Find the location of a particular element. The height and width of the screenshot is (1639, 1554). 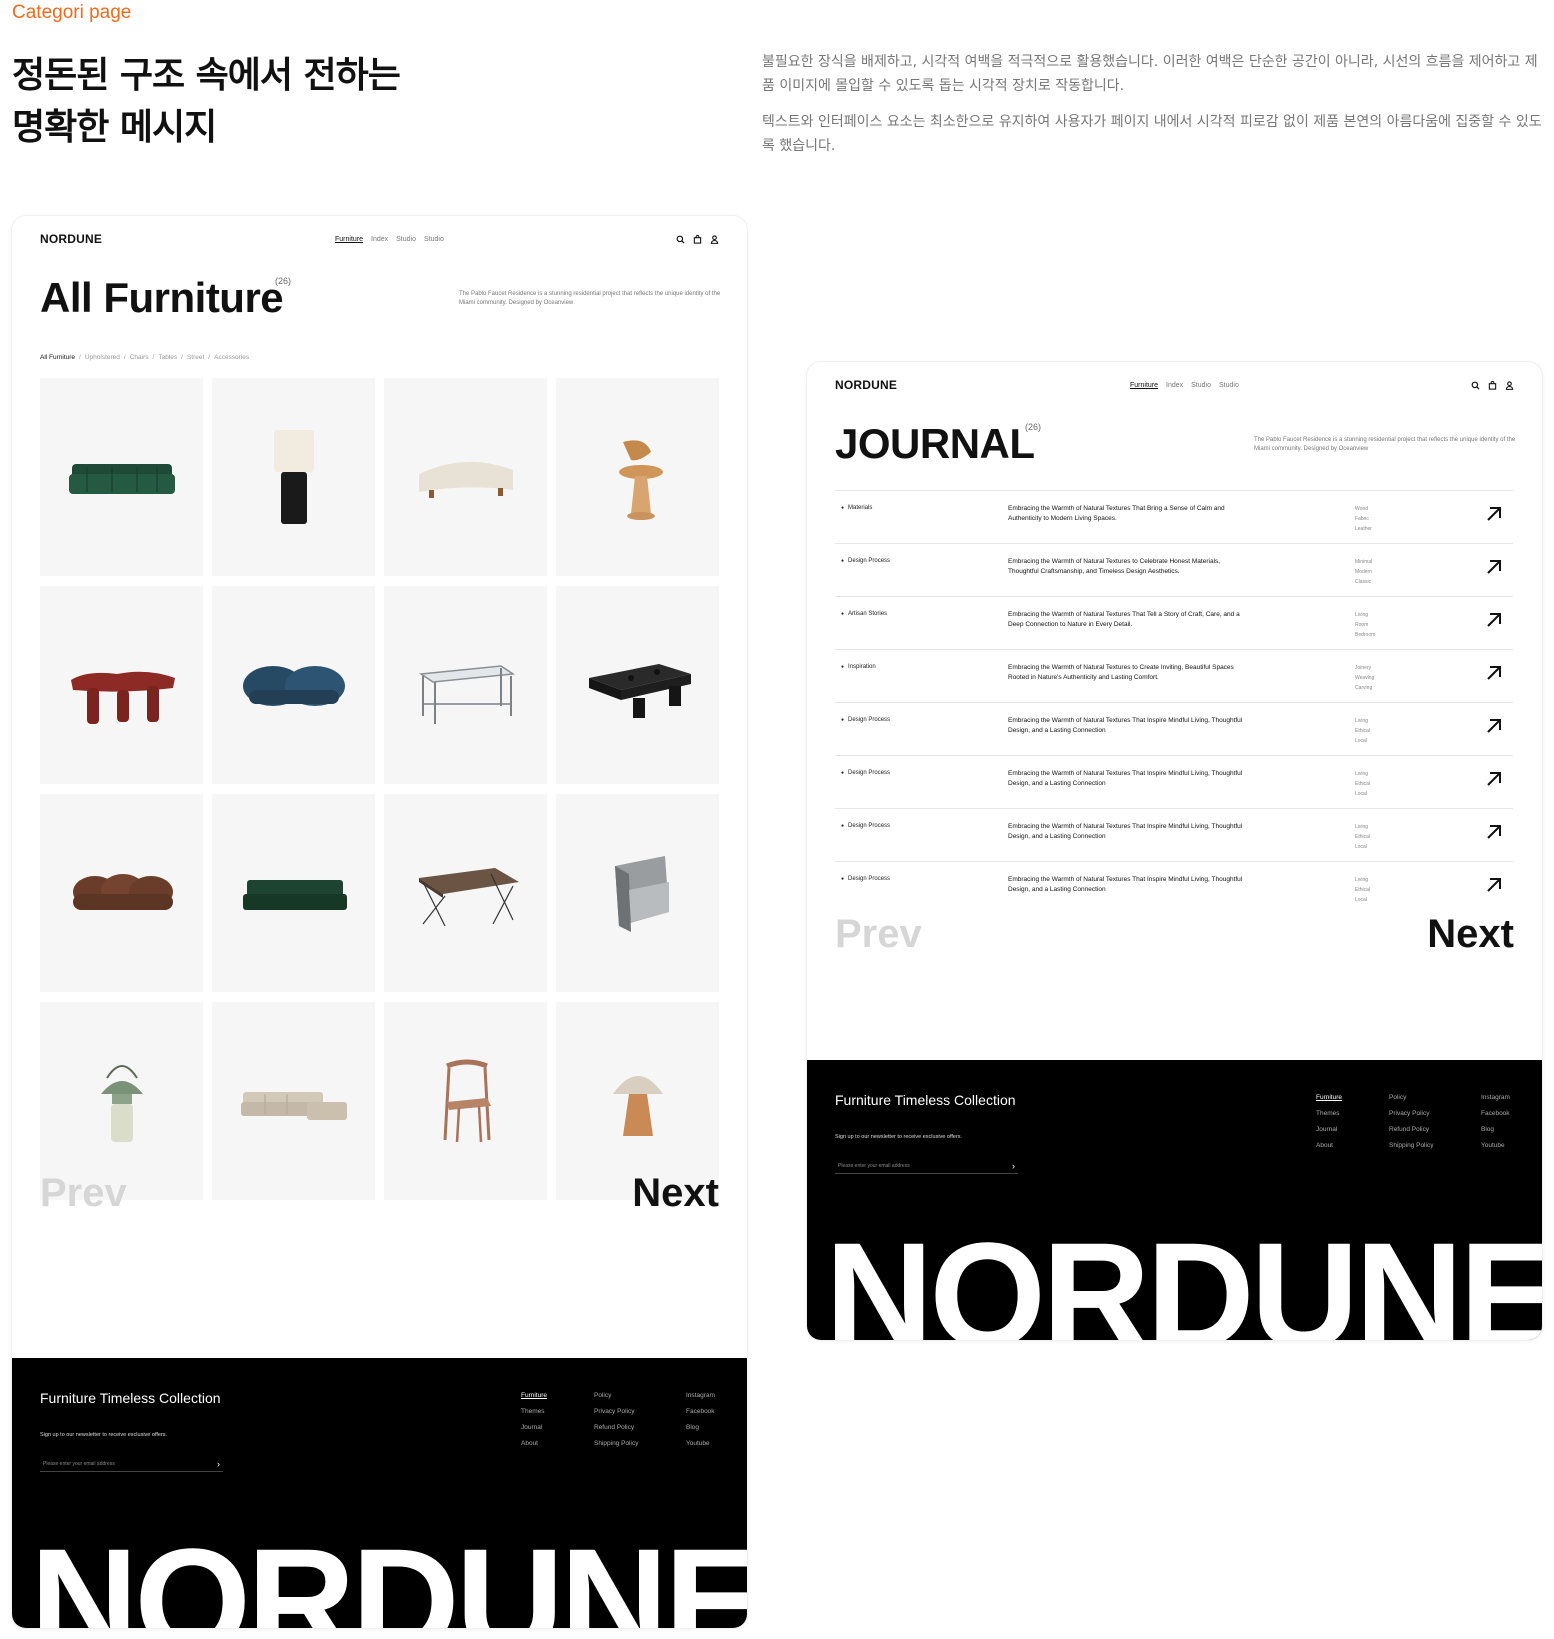

filter-accessories: Accessories is located at coordinates (231, 357).